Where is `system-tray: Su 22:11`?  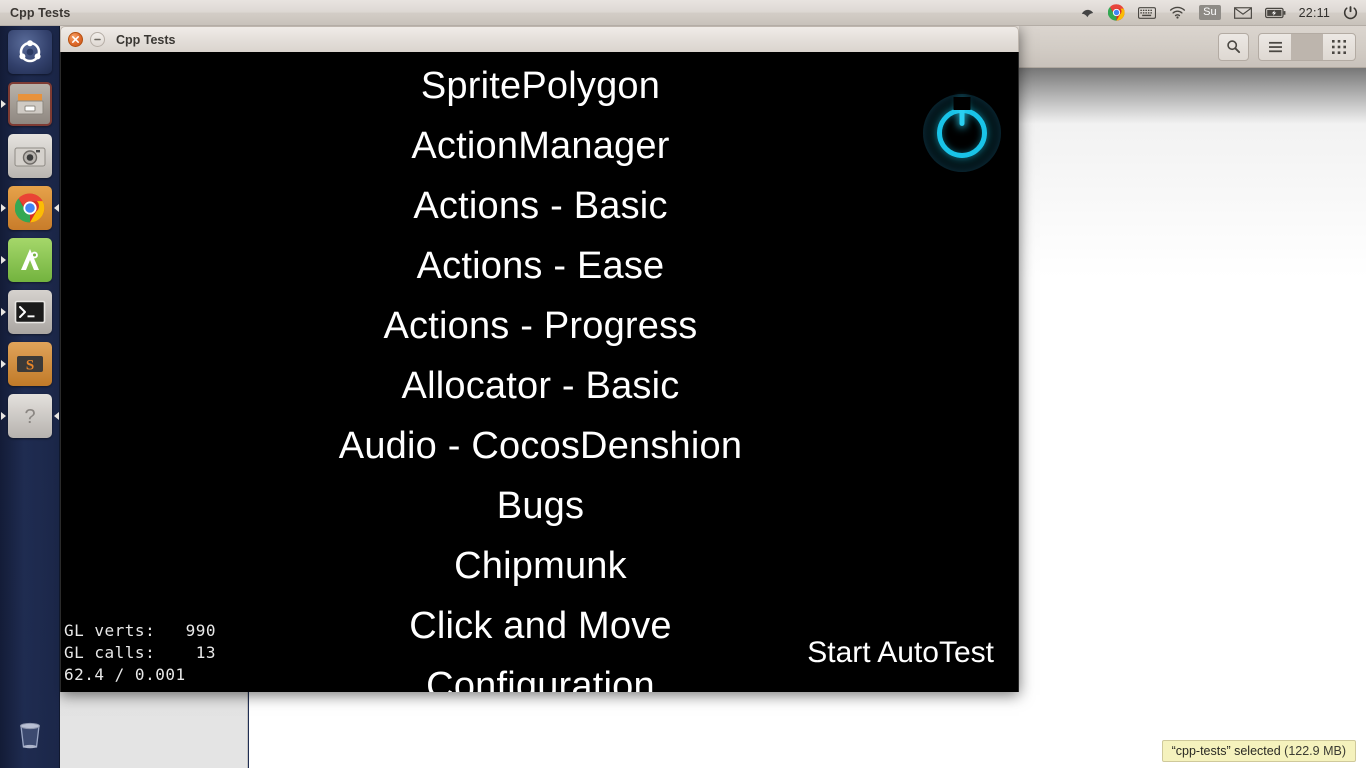
system-tray: Su 22:11 is located at coordinates (1223, 13).